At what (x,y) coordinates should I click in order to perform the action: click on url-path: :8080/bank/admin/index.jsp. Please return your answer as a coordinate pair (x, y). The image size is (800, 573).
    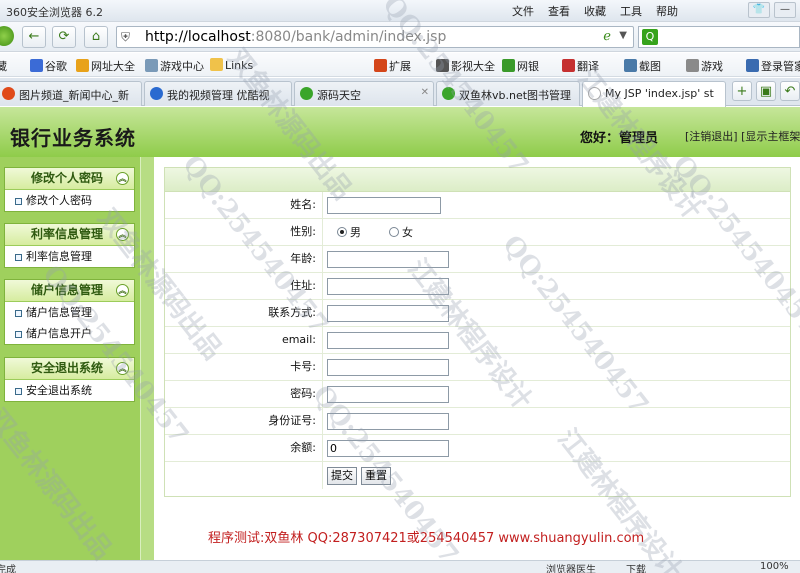
    Looking at the image, I should click on (348, 37).